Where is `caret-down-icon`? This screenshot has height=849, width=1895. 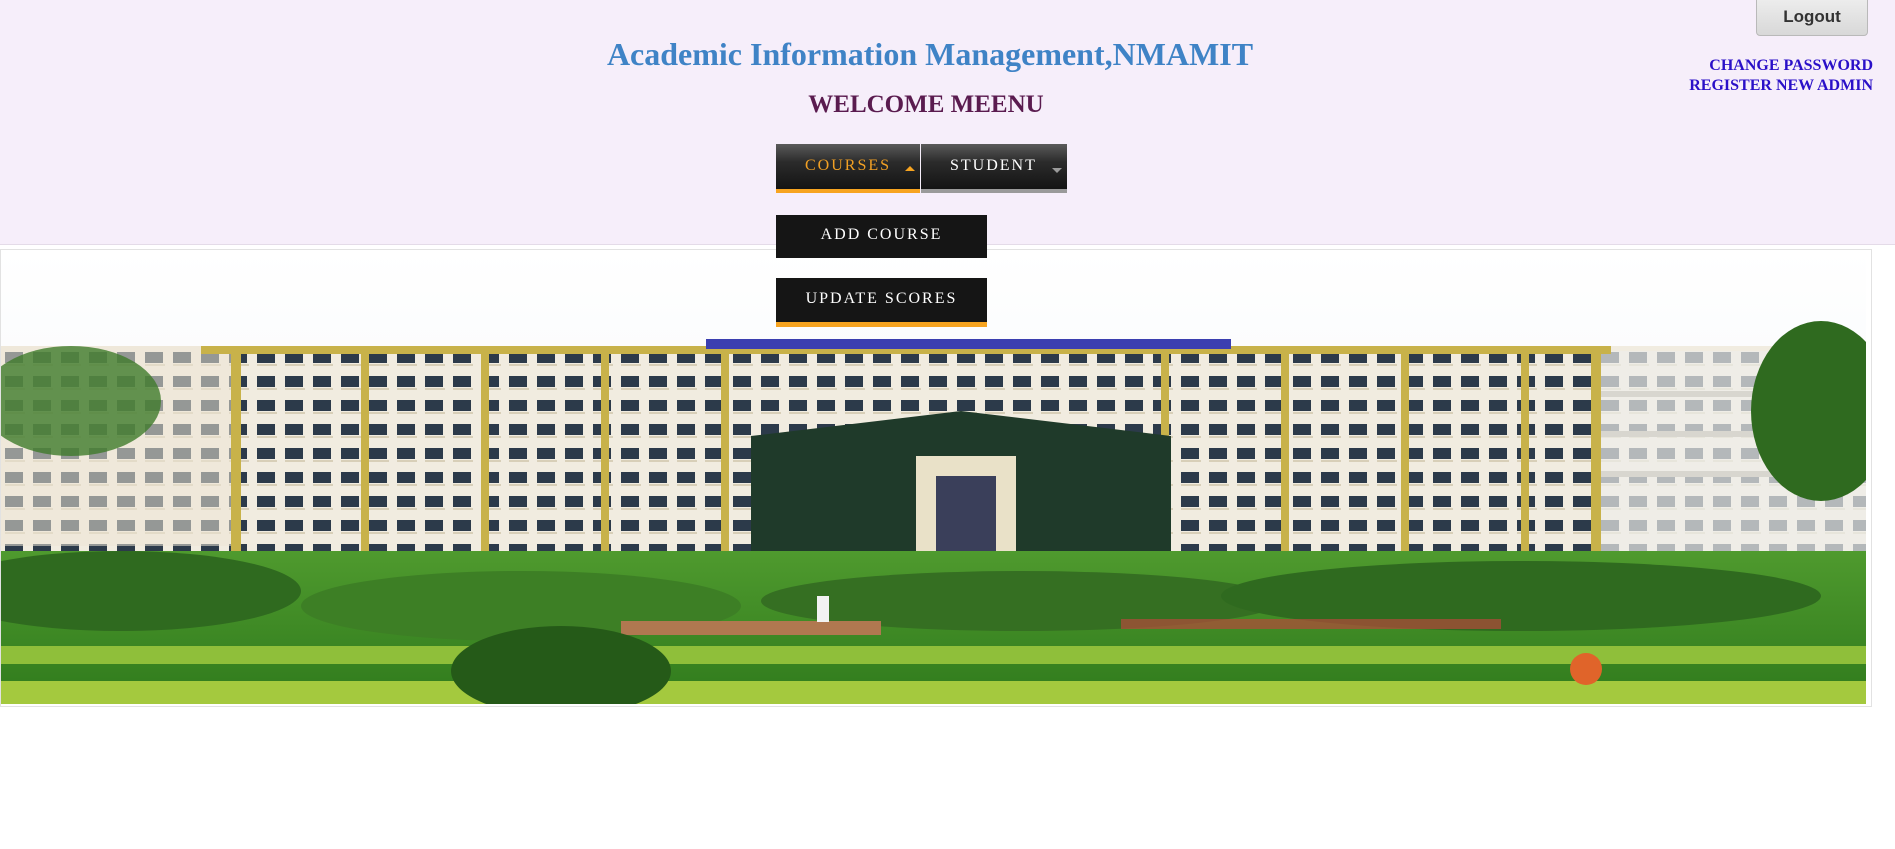 caret-down-icon is located at coordinates (1057, 170).